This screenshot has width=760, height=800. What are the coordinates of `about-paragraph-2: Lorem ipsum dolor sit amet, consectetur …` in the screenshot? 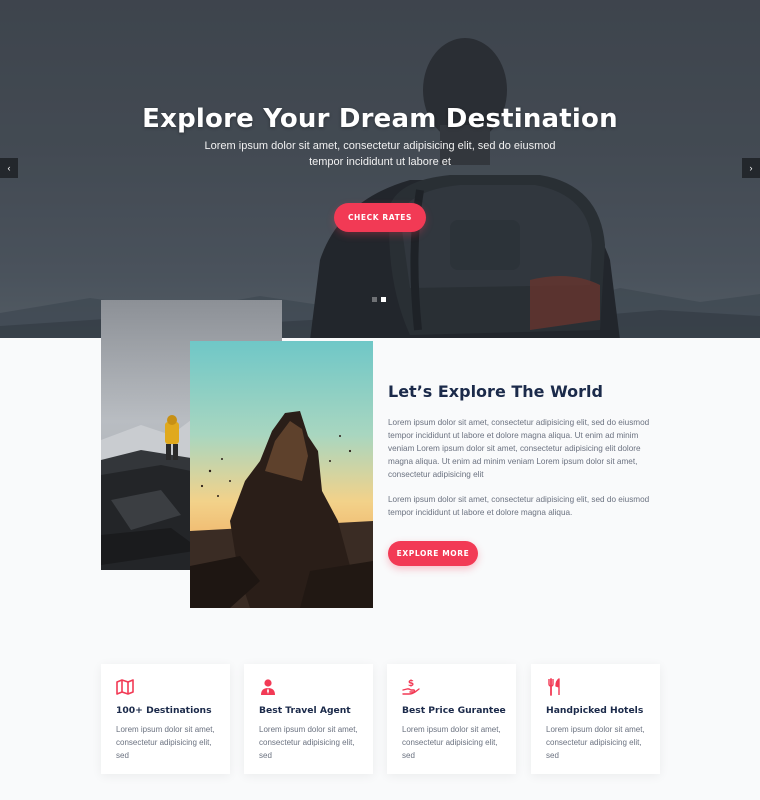 It's located at (519, 506).